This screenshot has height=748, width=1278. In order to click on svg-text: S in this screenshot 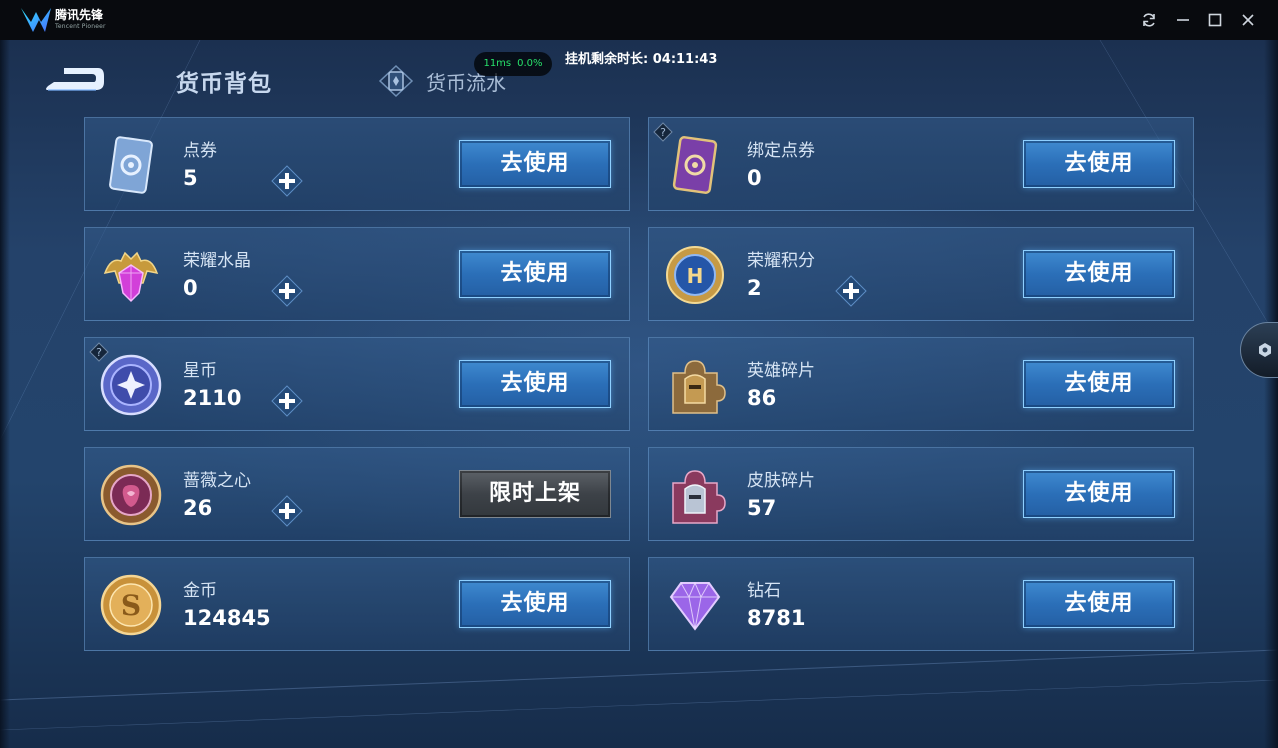, I will do `click(131, 605)`.